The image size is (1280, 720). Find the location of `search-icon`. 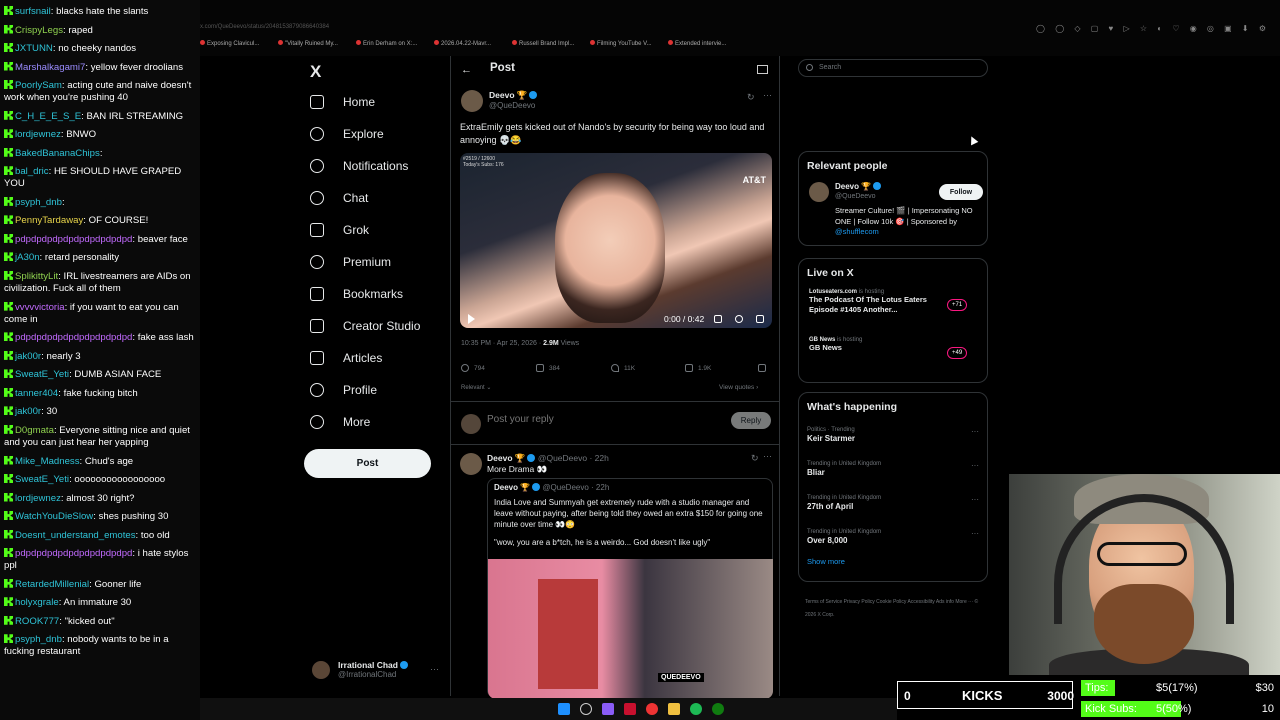

search-icon is located at coordinates (586, 709).